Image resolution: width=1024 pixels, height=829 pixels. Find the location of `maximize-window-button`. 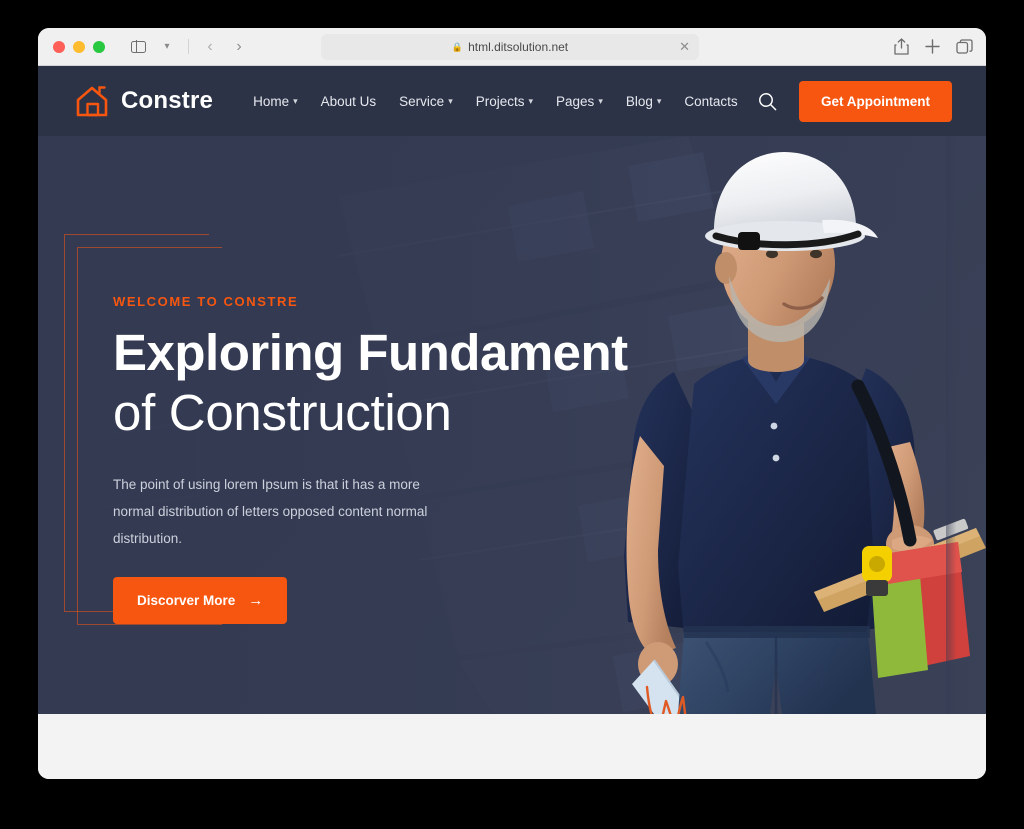

maximize-window-button is located at coordinates (99, 46).